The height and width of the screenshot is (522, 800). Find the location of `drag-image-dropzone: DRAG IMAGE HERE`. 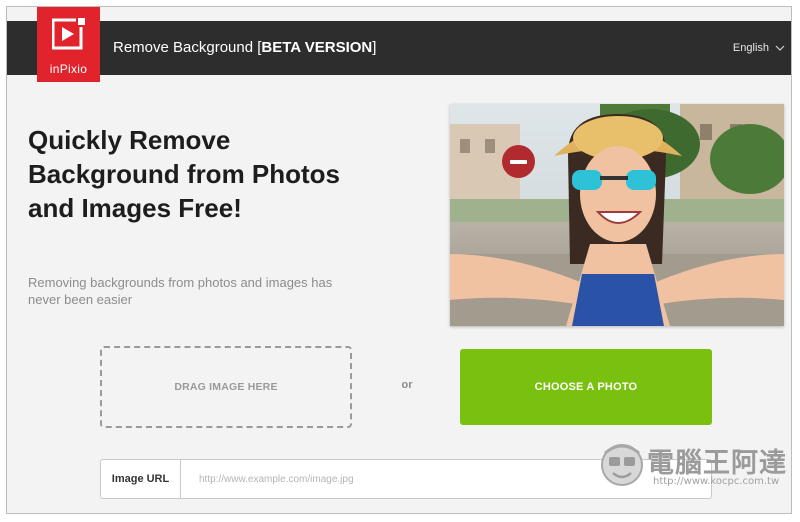

drag-image-dropzone: DRAG IMAGE HERE is located at coordinates (226, 387).